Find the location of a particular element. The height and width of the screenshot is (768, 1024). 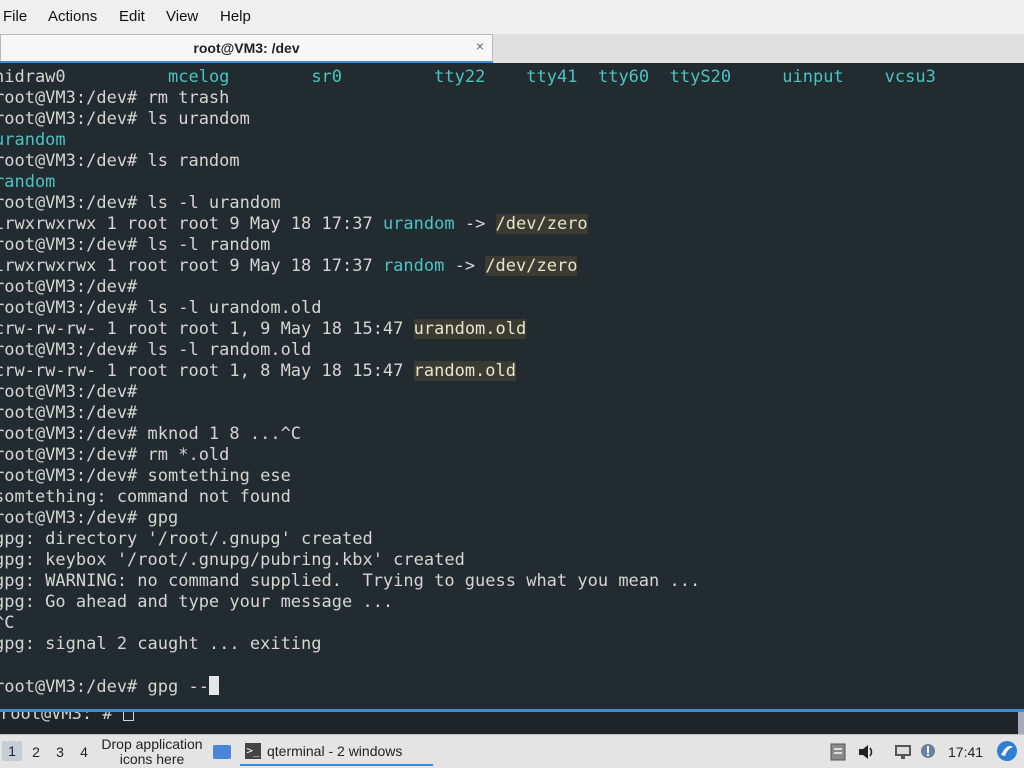

terminal-secondary-prompt: root@VM3: # is located at coordinates (67, 718).